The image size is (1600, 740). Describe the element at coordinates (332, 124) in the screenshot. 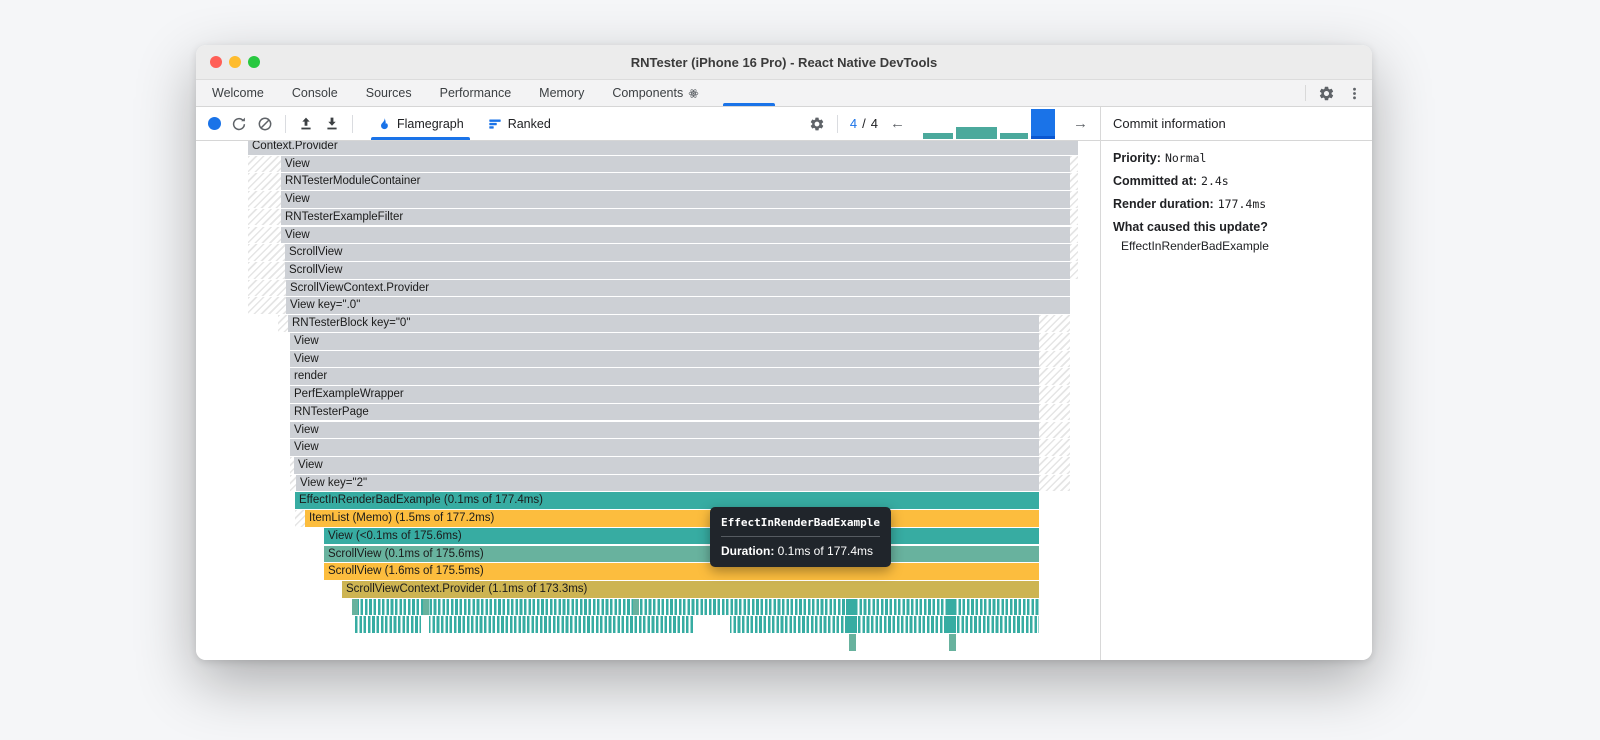

I see `download-profile-icon` at that location.